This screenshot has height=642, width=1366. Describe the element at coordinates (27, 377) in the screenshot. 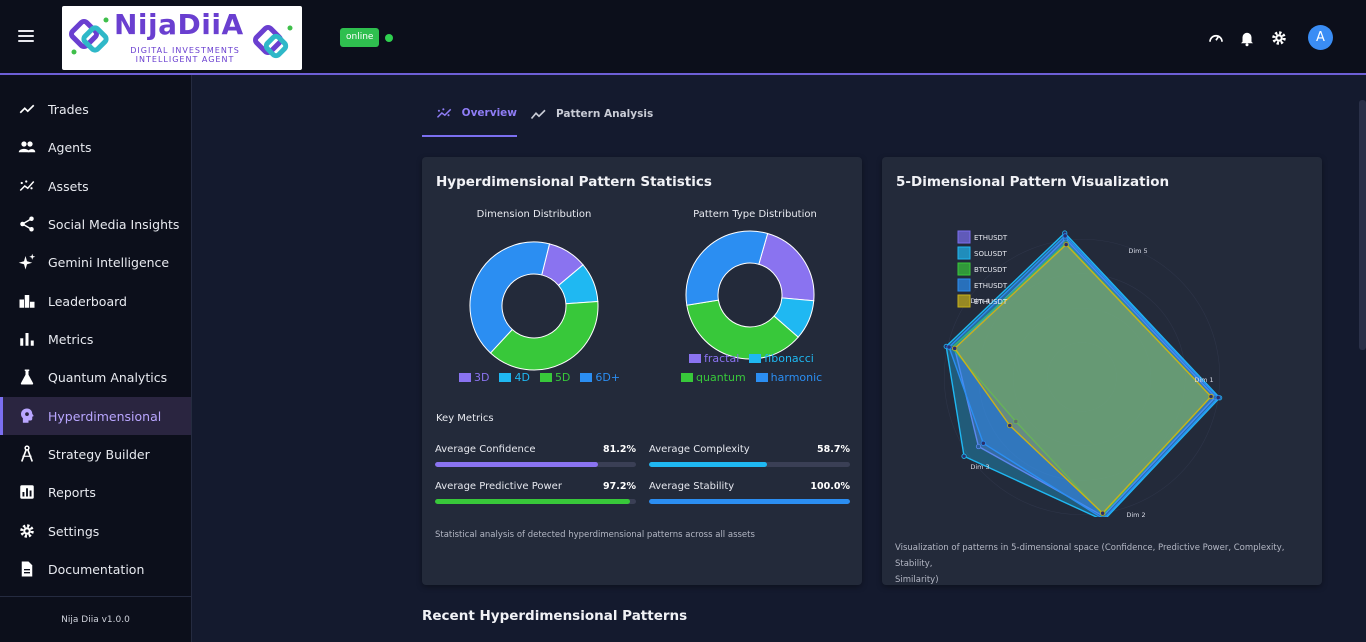

I see `flask-icon` at that location.